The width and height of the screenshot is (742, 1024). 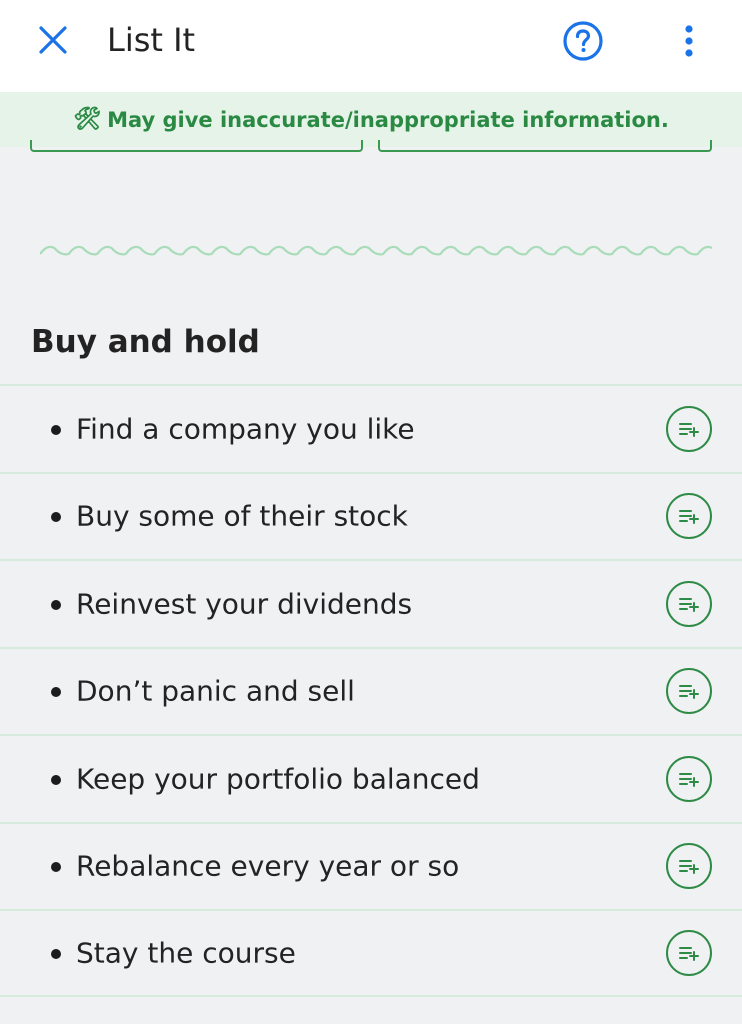 I want to click on list-item-label: Don’t panic and sell, so click(x=215, y=691).